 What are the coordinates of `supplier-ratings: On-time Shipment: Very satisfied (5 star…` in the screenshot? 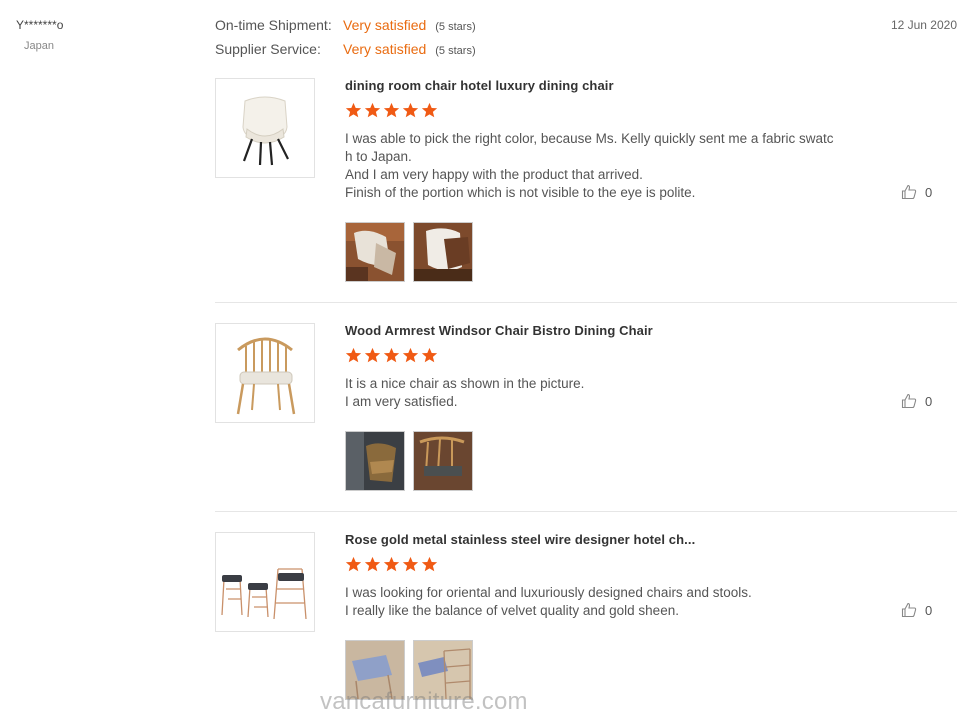 It's located at (345, 41).